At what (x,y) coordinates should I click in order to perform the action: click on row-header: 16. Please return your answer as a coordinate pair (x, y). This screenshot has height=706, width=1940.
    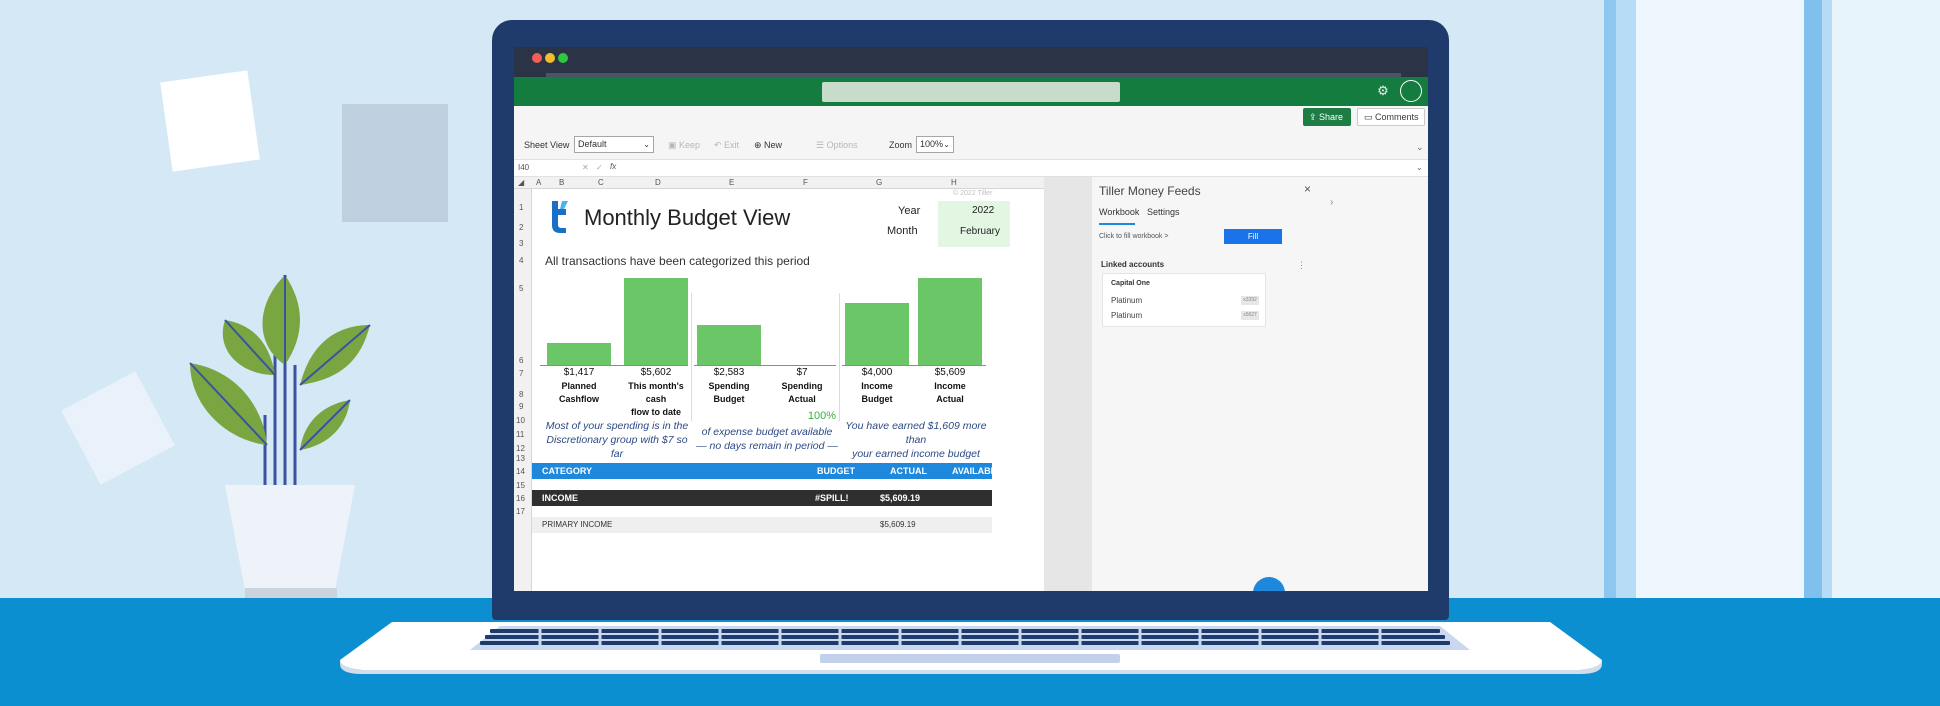
    Looking at the image, I should click on (520, 498).